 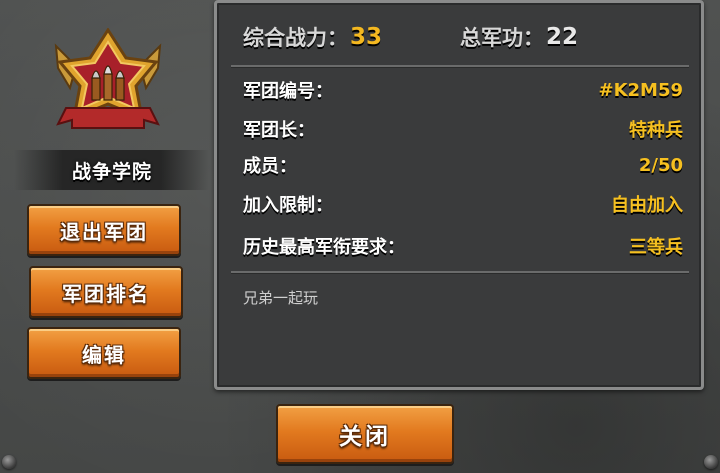 I want to click on info-row-members: 成员： 2/50, so click(x=463, y=165).